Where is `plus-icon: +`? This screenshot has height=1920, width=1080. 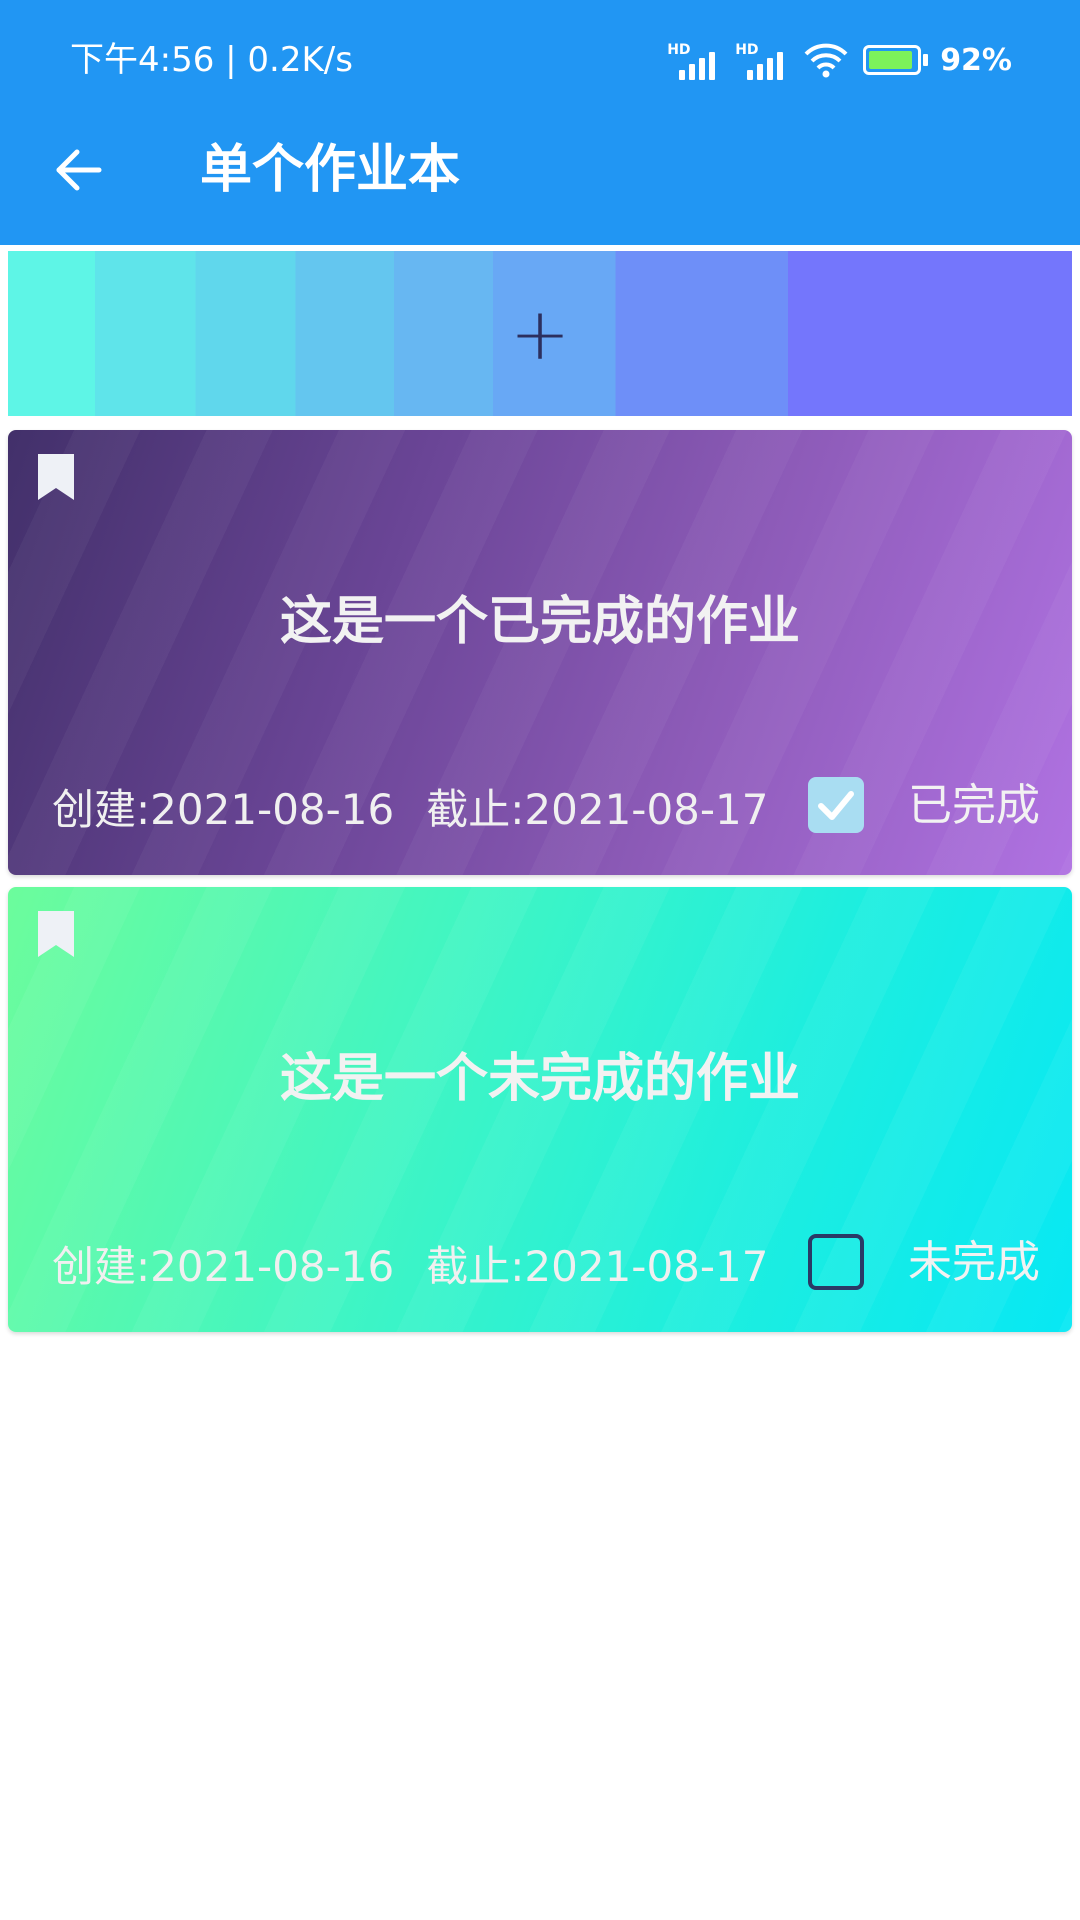
plus-icon: + is located at coordinates (540, 333).